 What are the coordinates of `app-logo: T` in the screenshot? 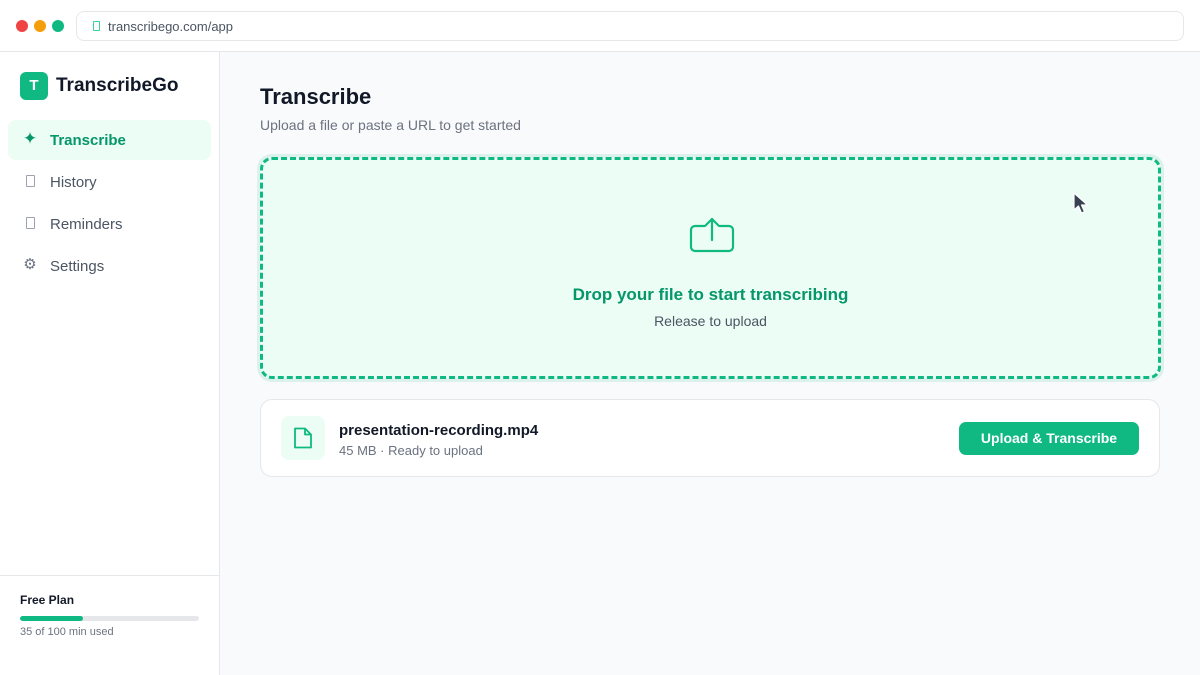 It's located at (34, 86).